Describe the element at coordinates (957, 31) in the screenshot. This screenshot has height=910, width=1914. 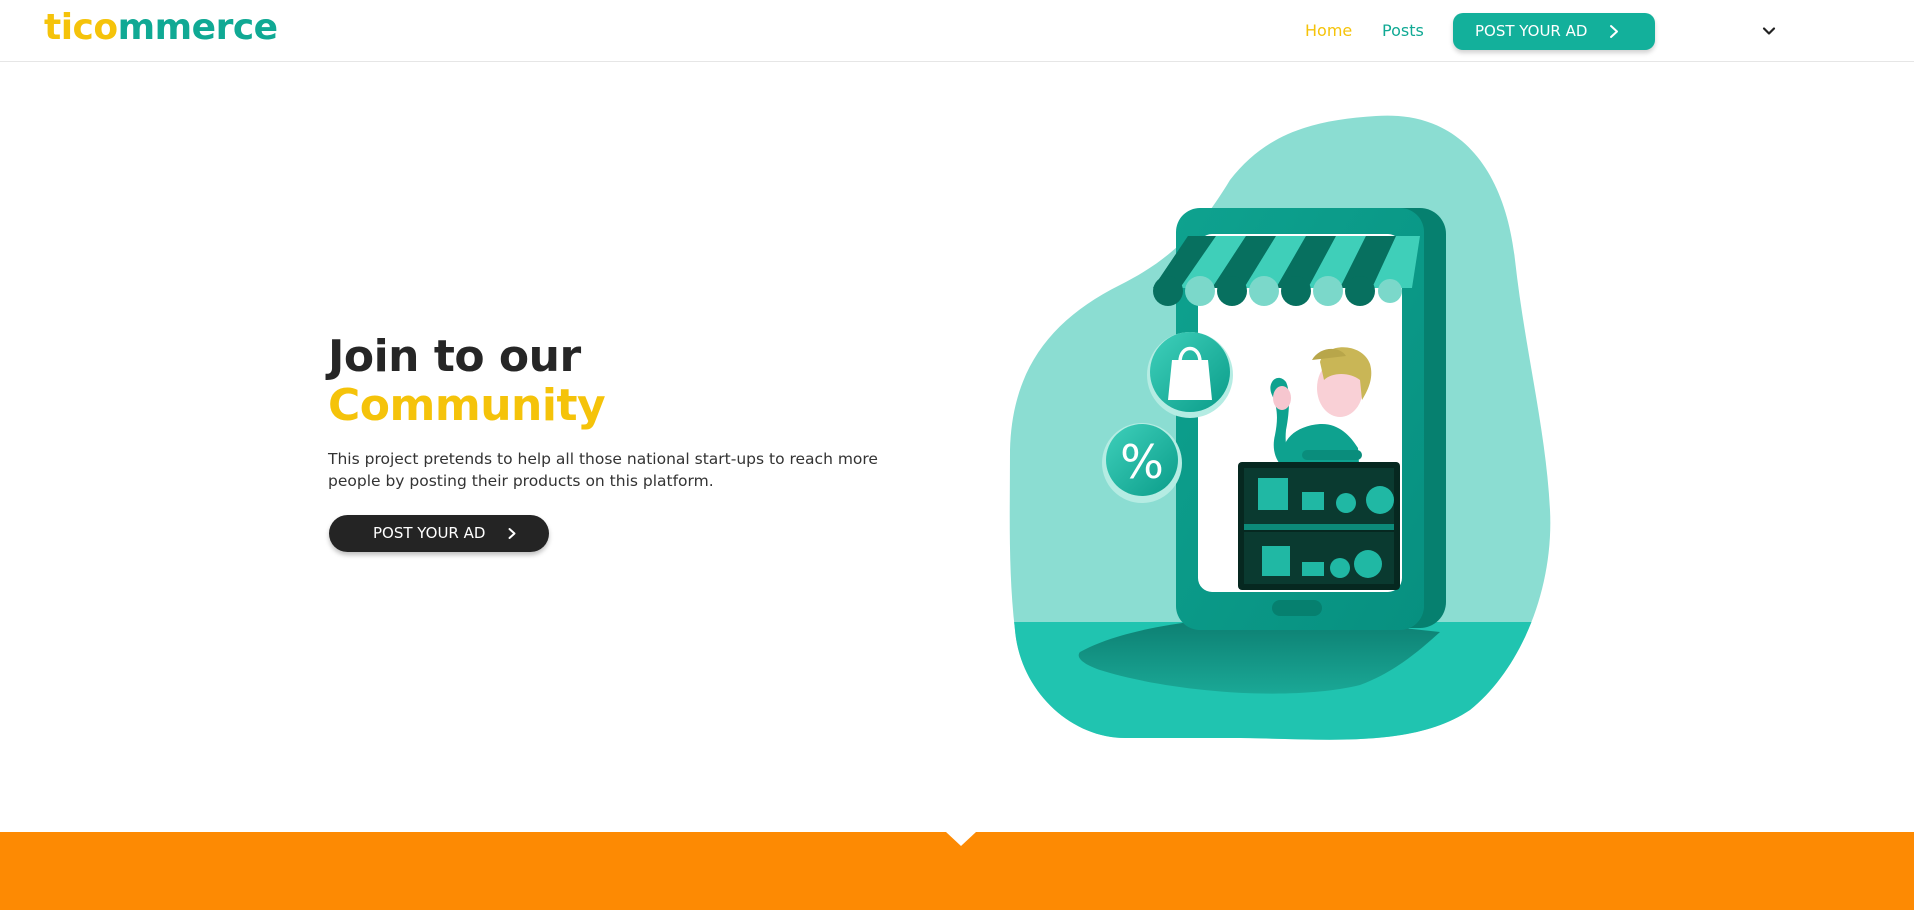
I see `site-header: ticommerce Home Posts POST YOUR AD` at that location.